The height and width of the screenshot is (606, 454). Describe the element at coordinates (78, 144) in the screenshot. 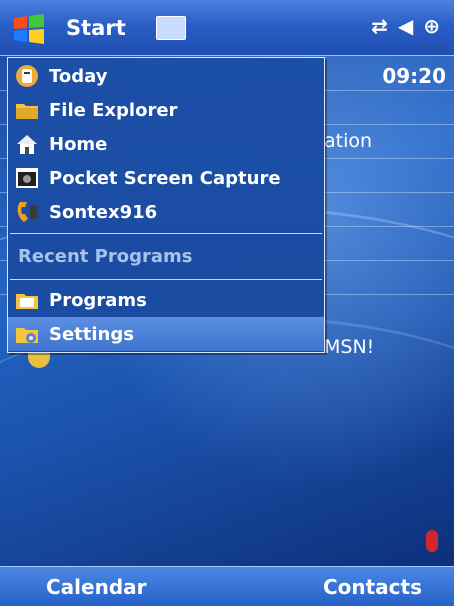

I see `menu-item-label: Home` at that location.